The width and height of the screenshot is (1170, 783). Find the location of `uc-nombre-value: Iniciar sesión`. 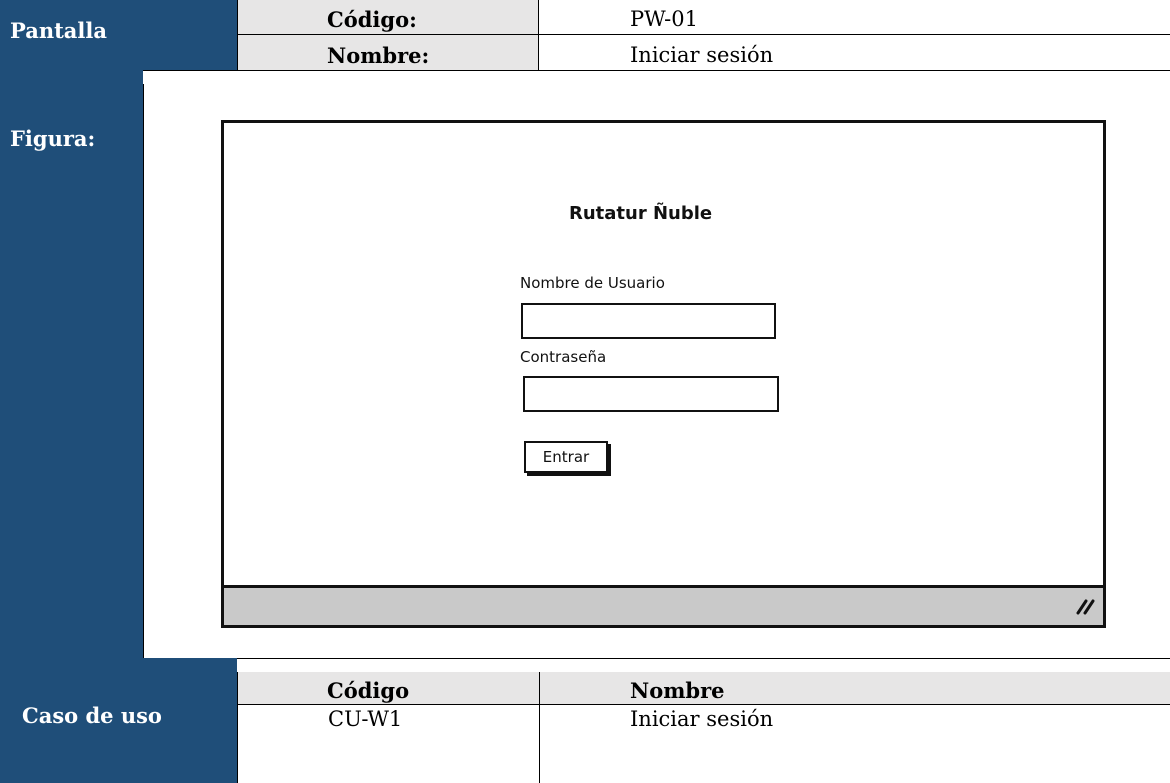

uc-nombre-value: Iniciar sesión is located at coordinates (702, 719).